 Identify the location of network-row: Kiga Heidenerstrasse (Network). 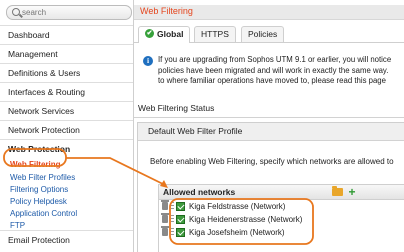
(281, 219).